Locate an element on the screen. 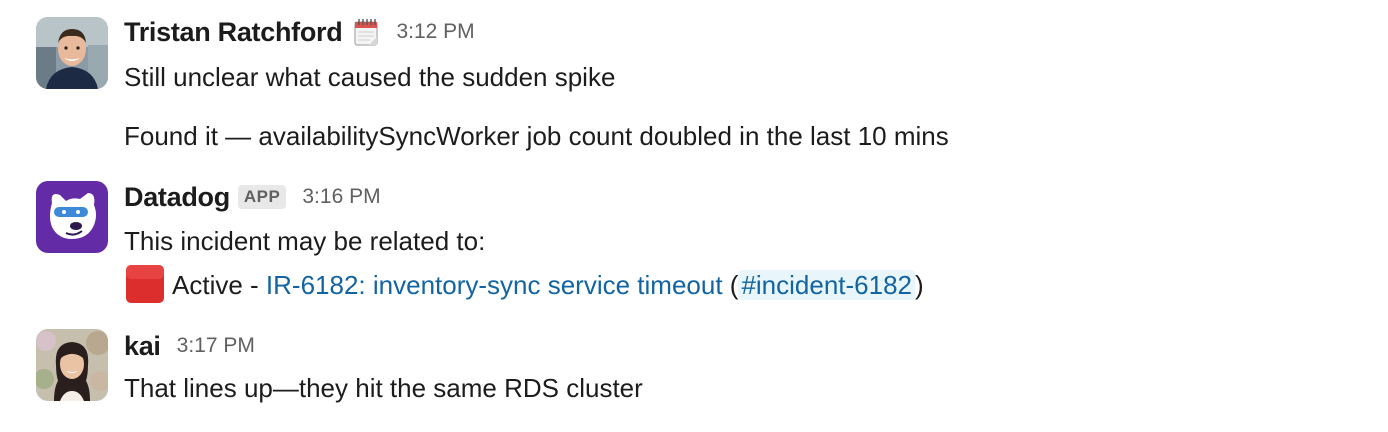  datadog-logo-icon is located at coordinates (72, 217).